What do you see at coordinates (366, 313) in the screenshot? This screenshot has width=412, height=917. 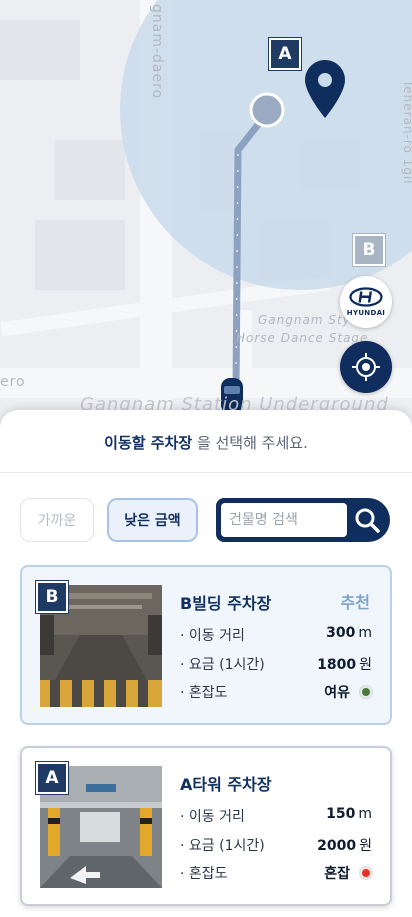 I see `brand-name: HYUNDAI` at bounding box center [366, 313].